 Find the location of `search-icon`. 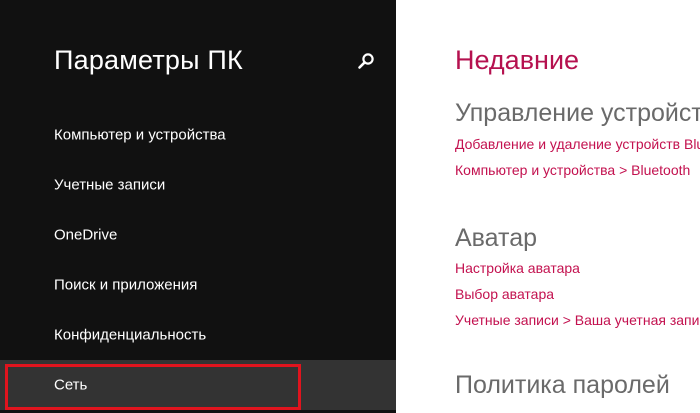

search-icon is located at coordinates (366, 61).